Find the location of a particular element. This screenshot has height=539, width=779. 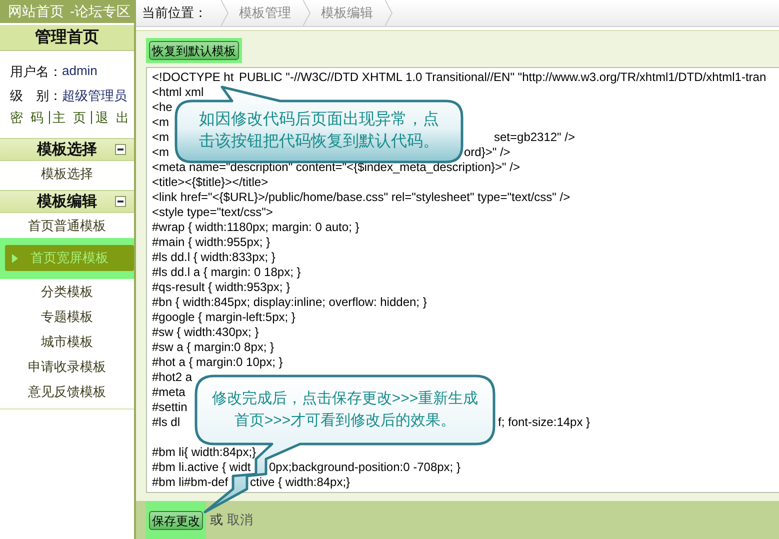

code-text: 0px;background-position:0 -708px; } is located at coordinates (364, 467).